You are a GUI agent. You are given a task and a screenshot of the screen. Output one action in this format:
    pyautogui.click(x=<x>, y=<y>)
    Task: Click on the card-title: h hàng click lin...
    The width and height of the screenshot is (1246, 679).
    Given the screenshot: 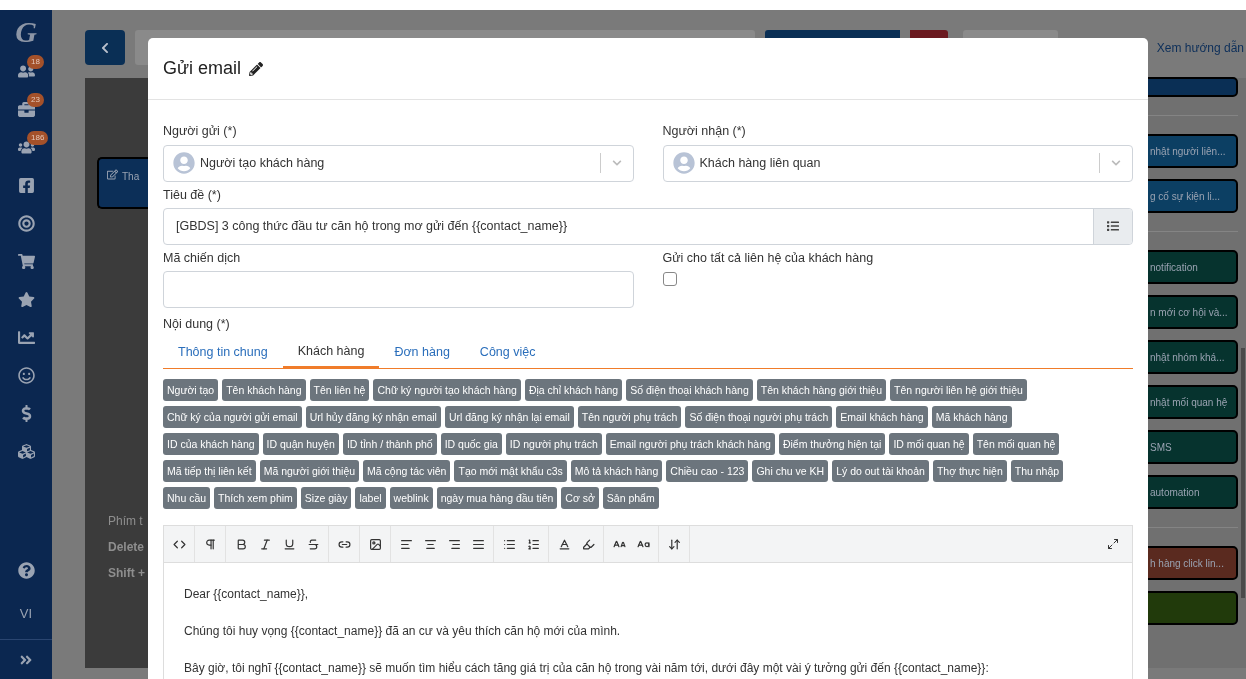 What is the action you would take?
    pyautogui.click(x=1187, y=563)
    